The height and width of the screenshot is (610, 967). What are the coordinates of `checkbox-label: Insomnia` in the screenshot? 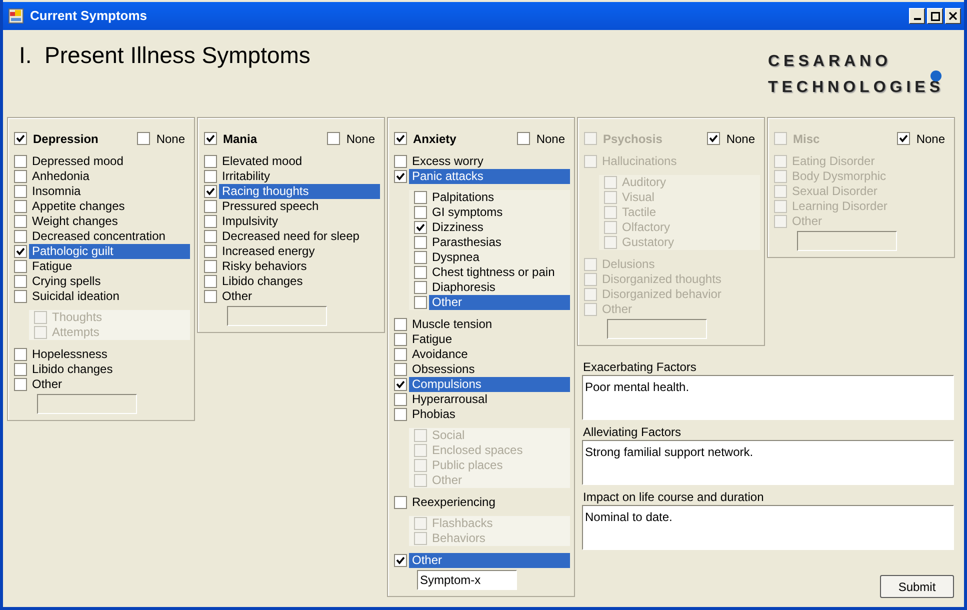 It's located at (109, 191).